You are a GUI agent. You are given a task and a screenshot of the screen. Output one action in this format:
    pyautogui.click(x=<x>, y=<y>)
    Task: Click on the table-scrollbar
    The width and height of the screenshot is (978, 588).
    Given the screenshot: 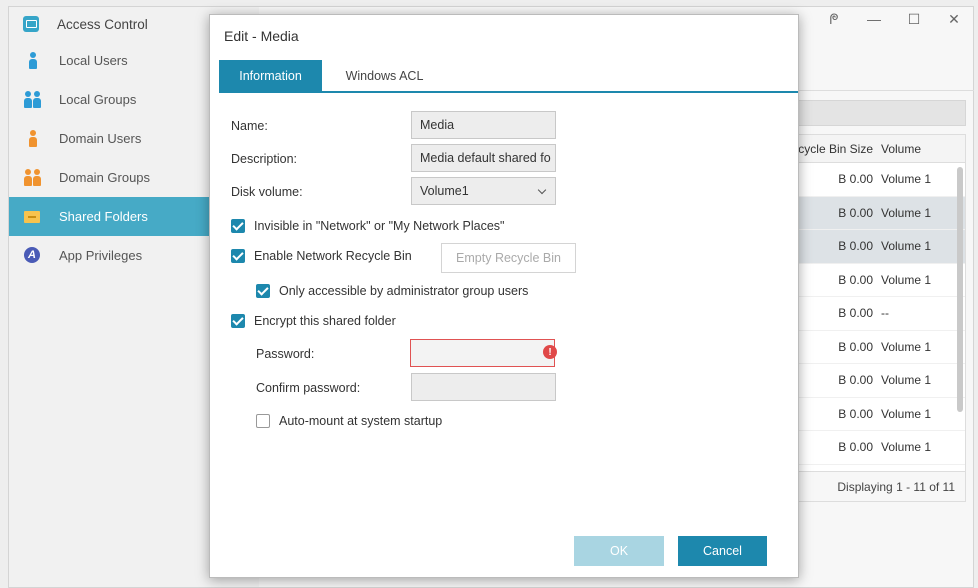 What is the action you would take?
    pyautogui.click(x=960, y=289)
    